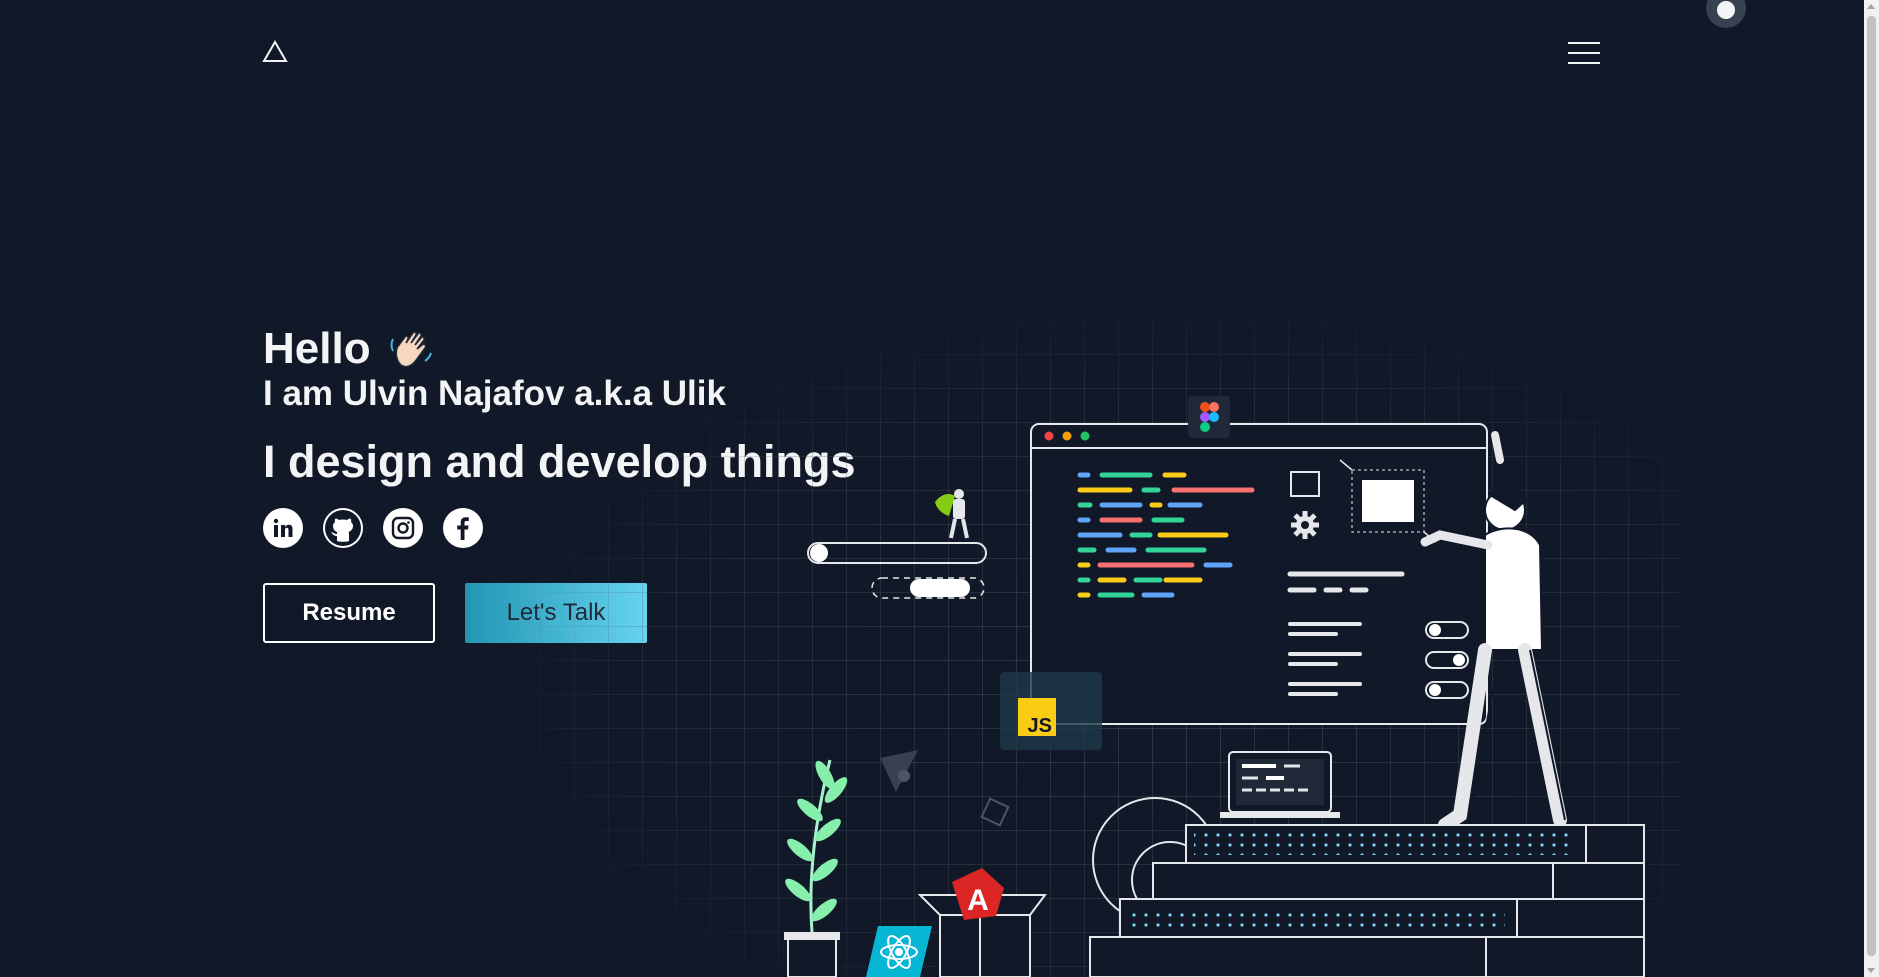 Image resolution: width=1879 pixels, height=977 pixels. Describe the element at coordinates (1040, 726) in the screenshot. I see `js-badge-text: JS` at that location.